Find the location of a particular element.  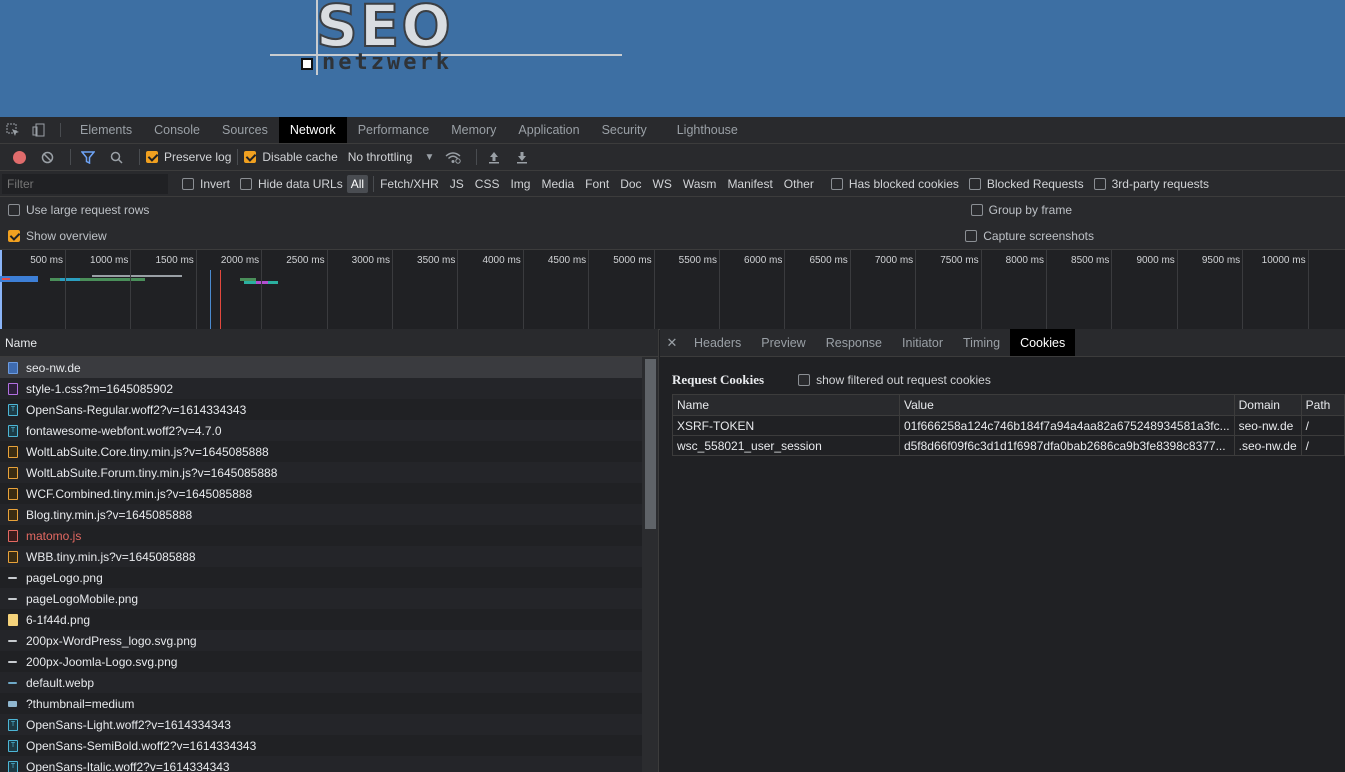

file-type-jserr-icon is located at coordinates (13, 535).